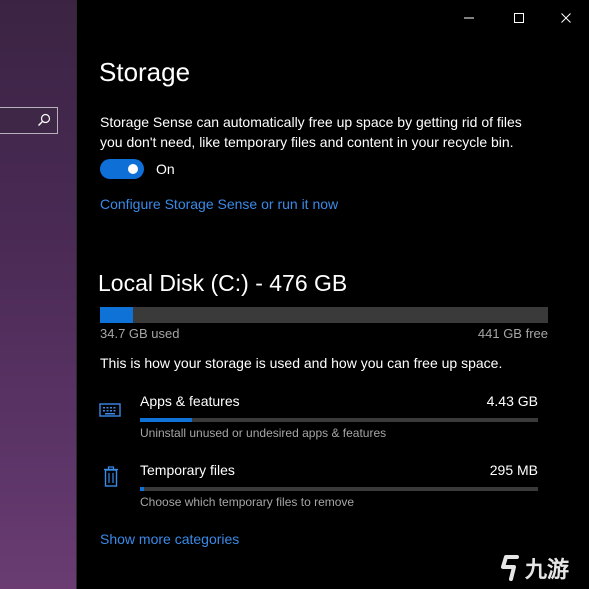  I want to click on toggle-state-label: On, so click(165, 169).